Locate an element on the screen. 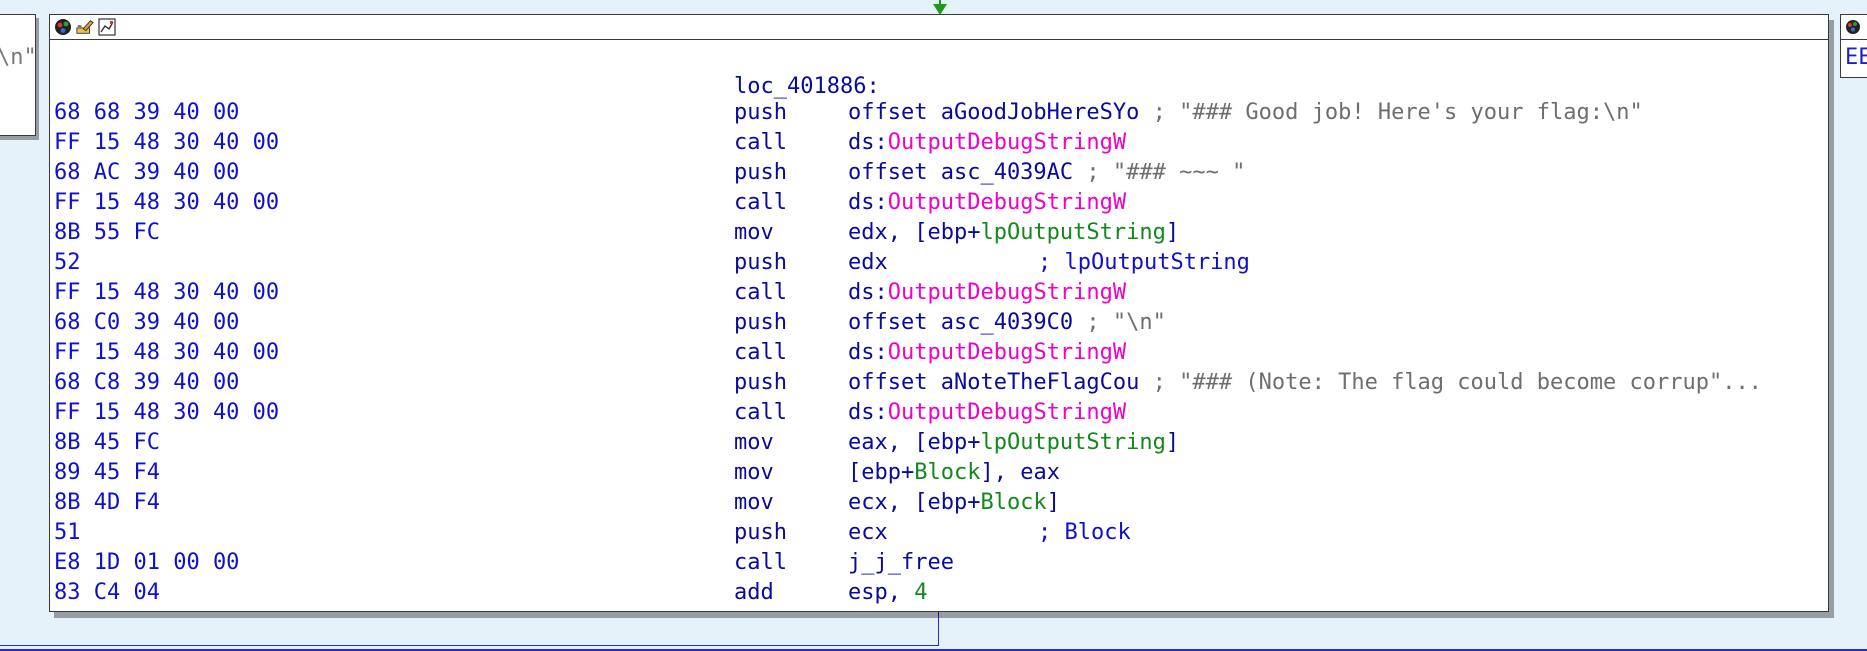 This screenshot has width=1867, height=651. function-reference: j_j_free is located at coordinates (901, 562).